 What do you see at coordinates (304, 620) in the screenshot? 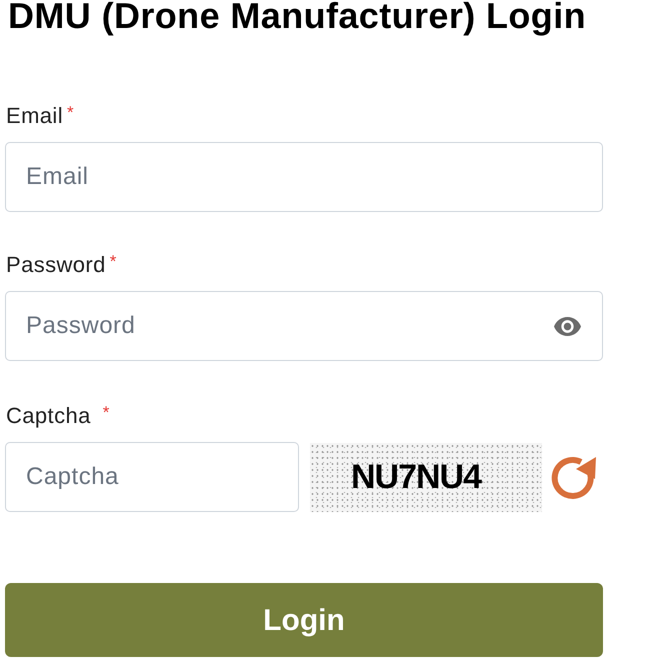
I see `login-button: Login` at bounding box center [304, 620].